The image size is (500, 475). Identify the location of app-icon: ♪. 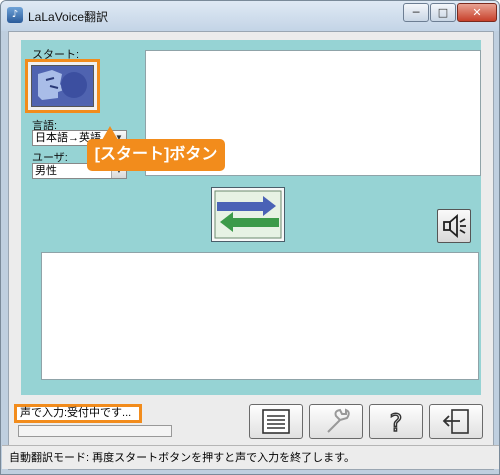
(15, 15).